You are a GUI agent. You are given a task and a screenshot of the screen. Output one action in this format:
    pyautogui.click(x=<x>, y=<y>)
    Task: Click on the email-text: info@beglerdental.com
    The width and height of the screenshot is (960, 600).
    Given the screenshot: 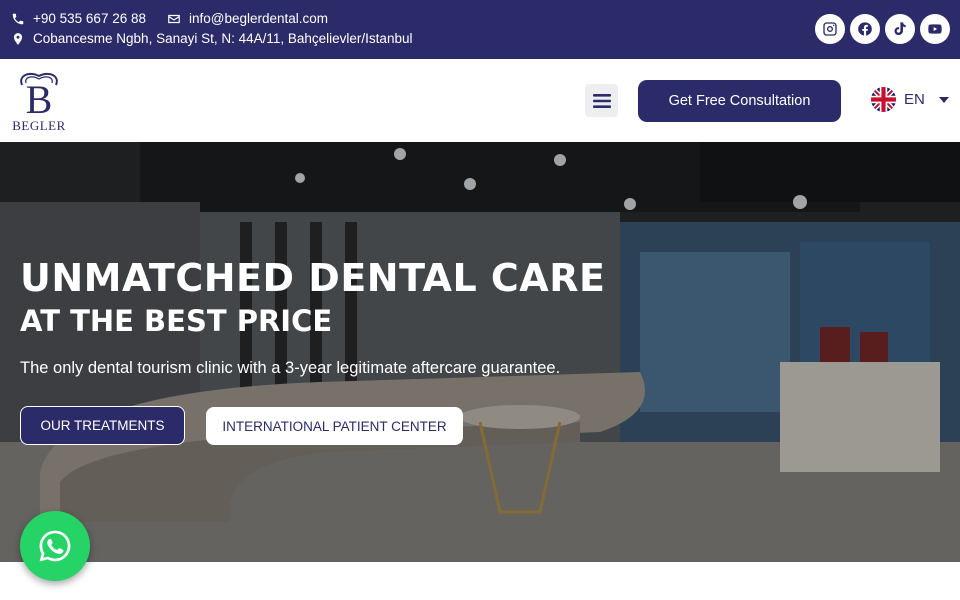 What is the action you would take?
    pyautogui.click(x=259, y=18)
    